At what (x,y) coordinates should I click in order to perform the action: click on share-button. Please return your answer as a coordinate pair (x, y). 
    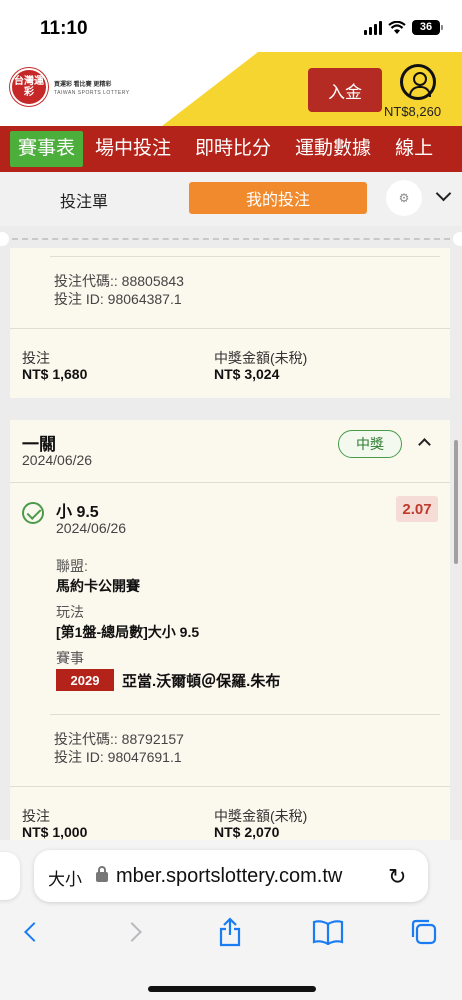
    Looking at the image, I should click on (230, 932).